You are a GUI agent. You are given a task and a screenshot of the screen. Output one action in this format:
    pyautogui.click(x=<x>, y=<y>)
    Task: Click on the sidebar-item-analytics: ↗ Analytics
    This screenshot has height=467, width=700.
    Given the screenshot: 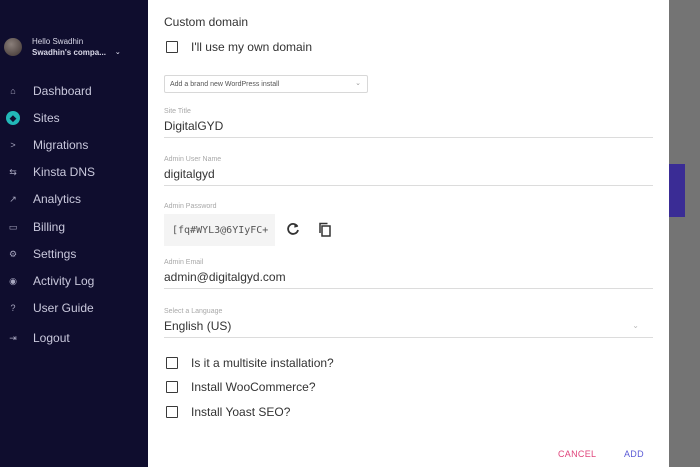 What is the action you would take?
    pyautogui.click(x=74, y=199)
    